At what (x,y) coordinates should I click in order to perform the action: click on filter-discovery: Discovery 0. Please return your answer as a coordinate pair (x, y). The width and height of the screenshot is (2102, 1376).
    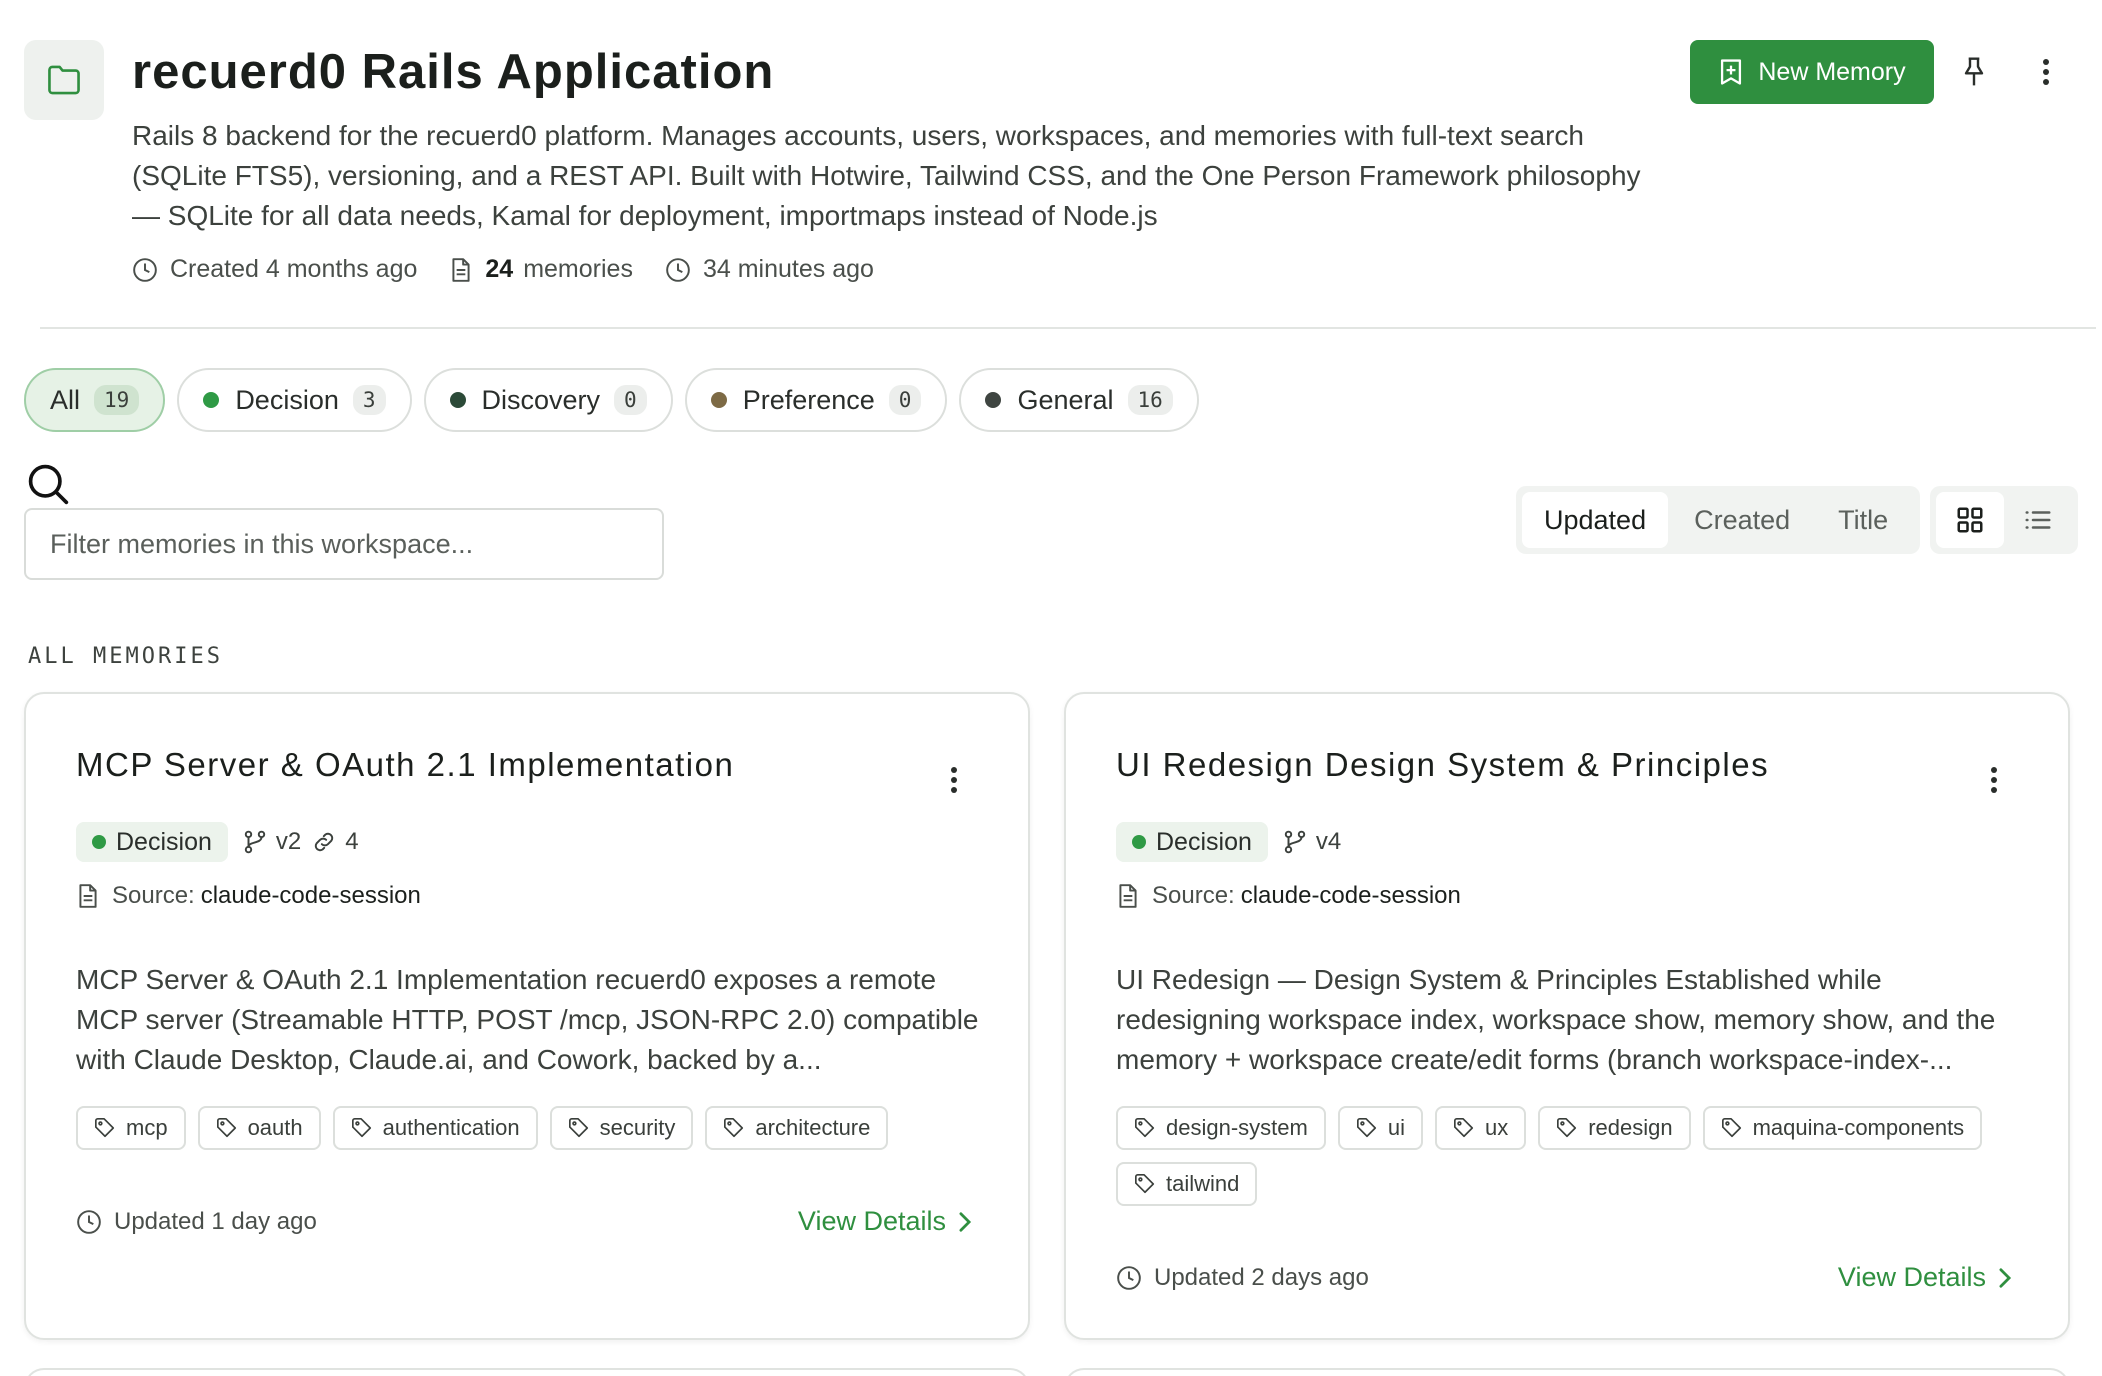
    Looking at the image, I should click on (548, 400).